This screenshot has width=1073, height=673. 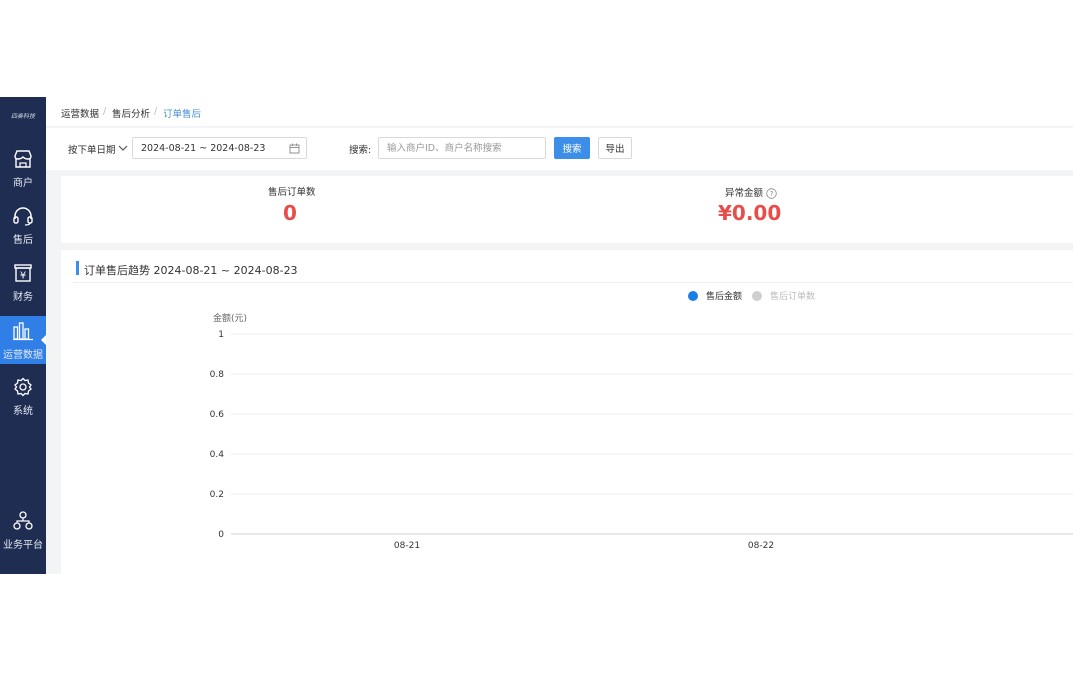 I want to click on sidebar-item-label: 运营数据, so click(x=23, y=355).